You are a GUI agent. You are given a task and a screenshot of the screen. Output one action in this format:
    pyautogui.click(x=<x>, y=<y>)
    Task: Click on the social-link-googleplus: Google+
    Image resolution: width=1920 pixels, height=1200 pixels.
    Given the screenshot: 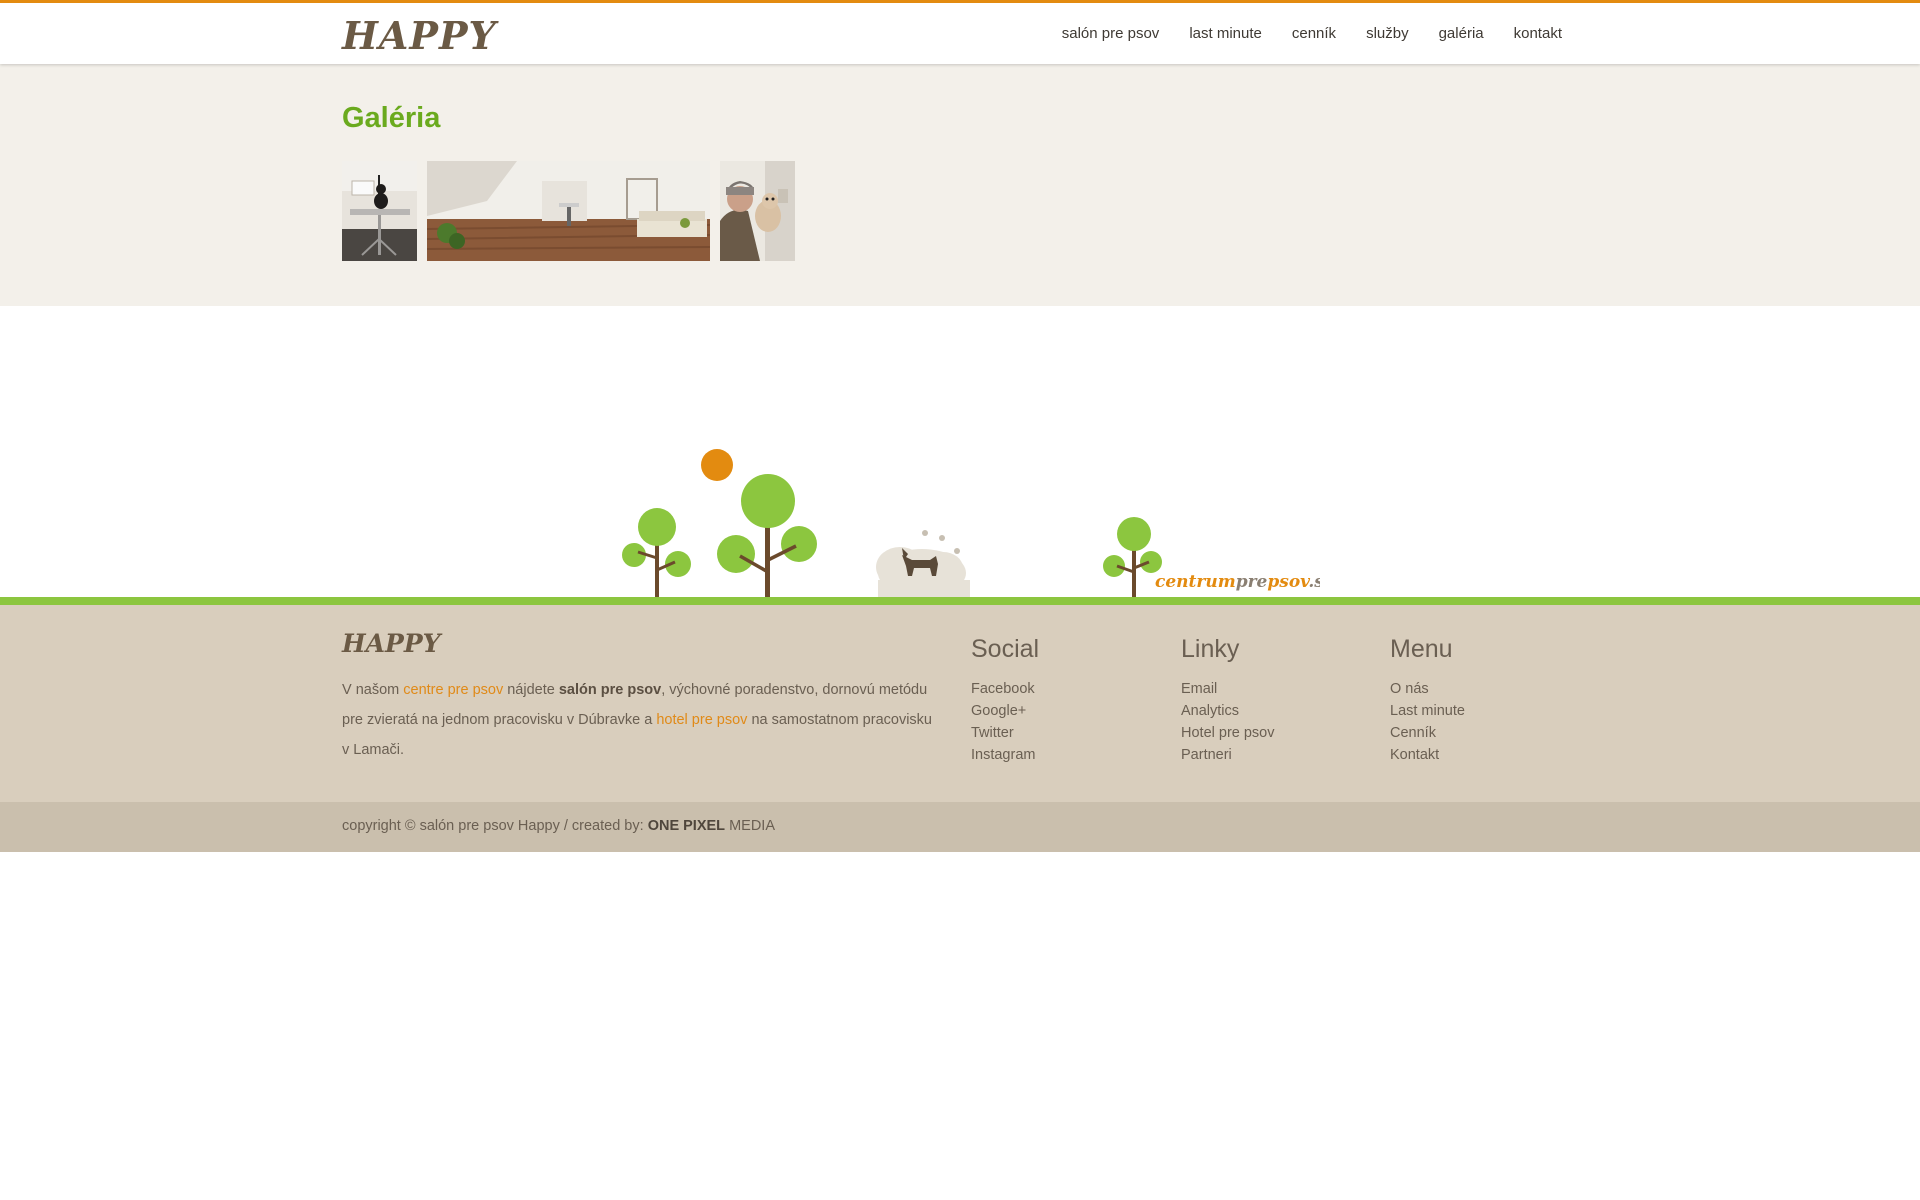 What is the action you would take?
    pyautogui.click(x=1005, y=711)
    